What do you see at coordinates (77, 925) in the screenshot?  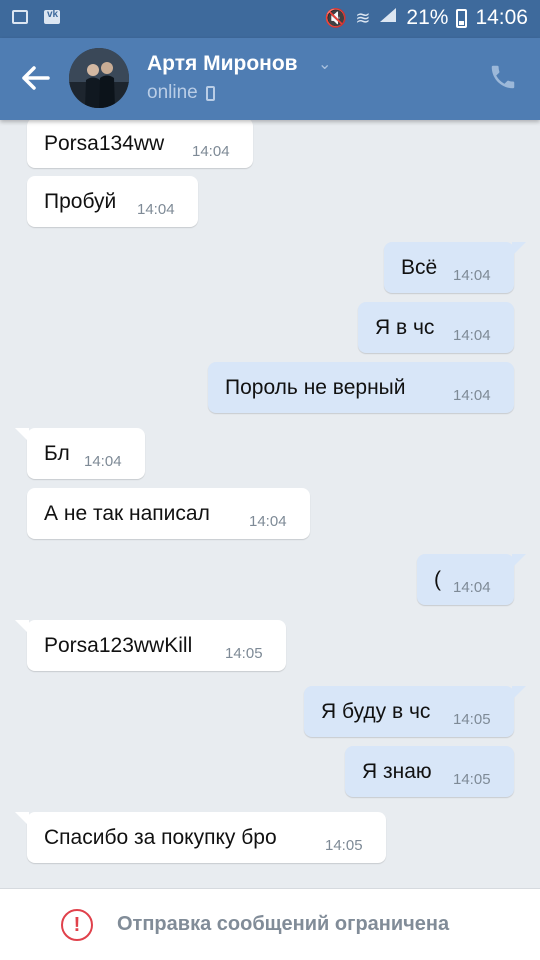 I see `warning-icon: !` at bounding box center [77, 925].